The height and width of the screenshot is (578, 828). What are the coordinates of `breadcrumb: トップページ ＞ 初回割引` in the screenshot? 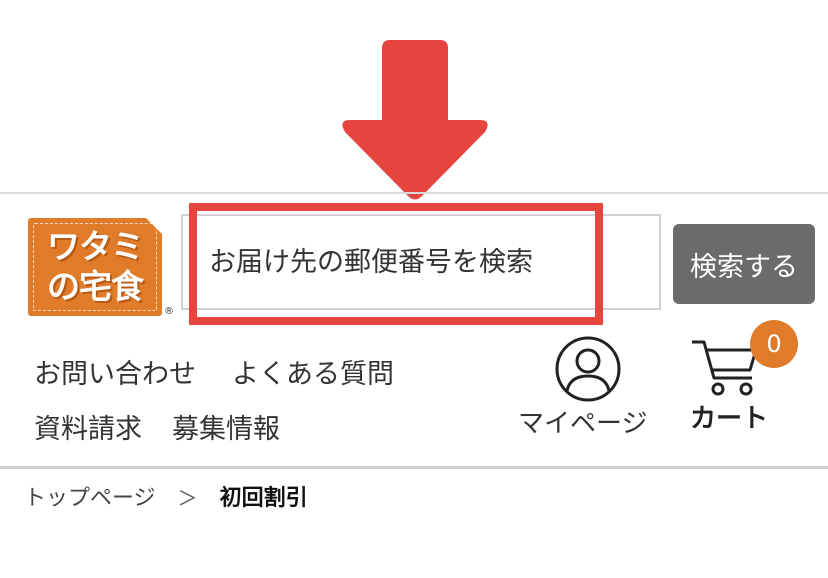 It's located at (166, 496).